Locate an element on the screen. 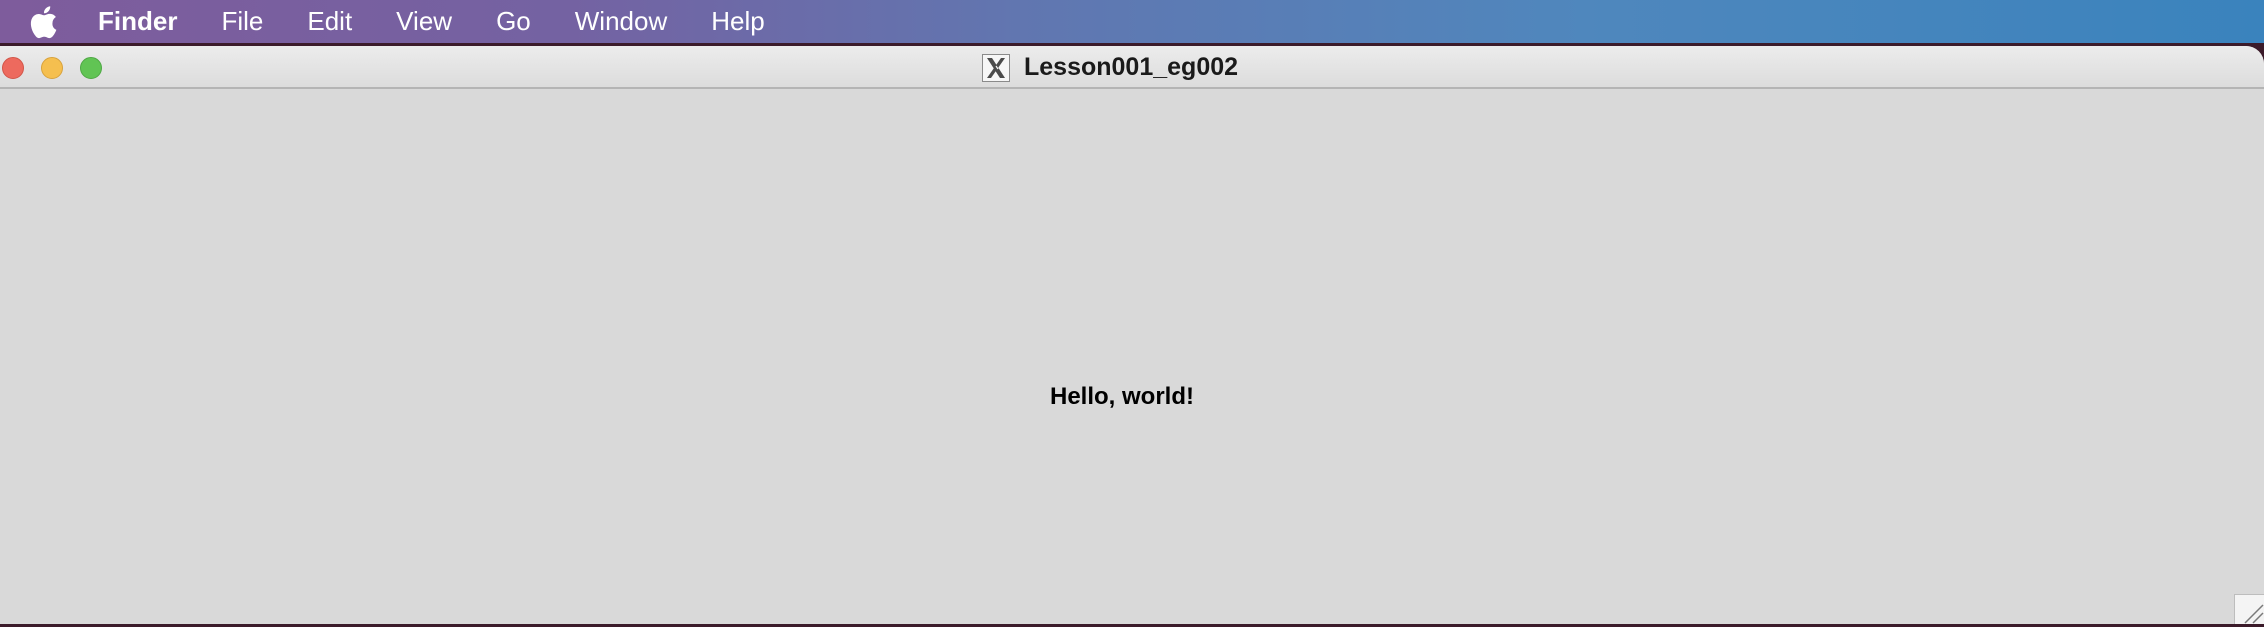 The width and height of the screenshot is (2264, 627). menu-view: View is located at coordinates (424, 21).